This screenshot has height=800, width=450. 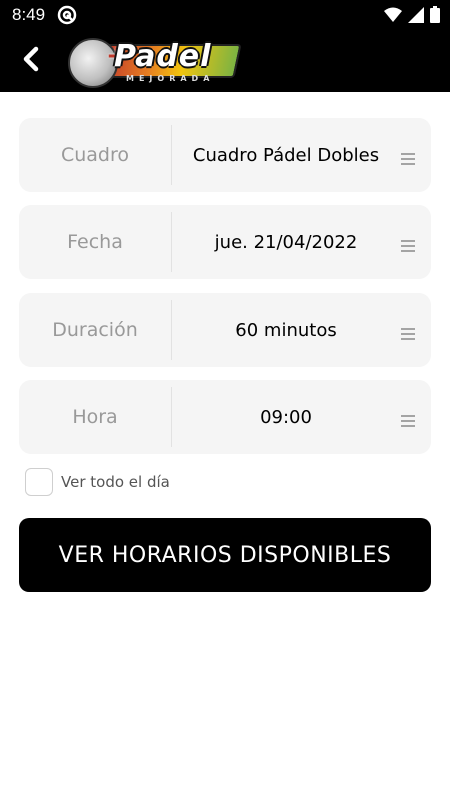 I want to click on view-available-times-button: VER HORARIOS DISPONIBLES, so click(x=225, y=555).